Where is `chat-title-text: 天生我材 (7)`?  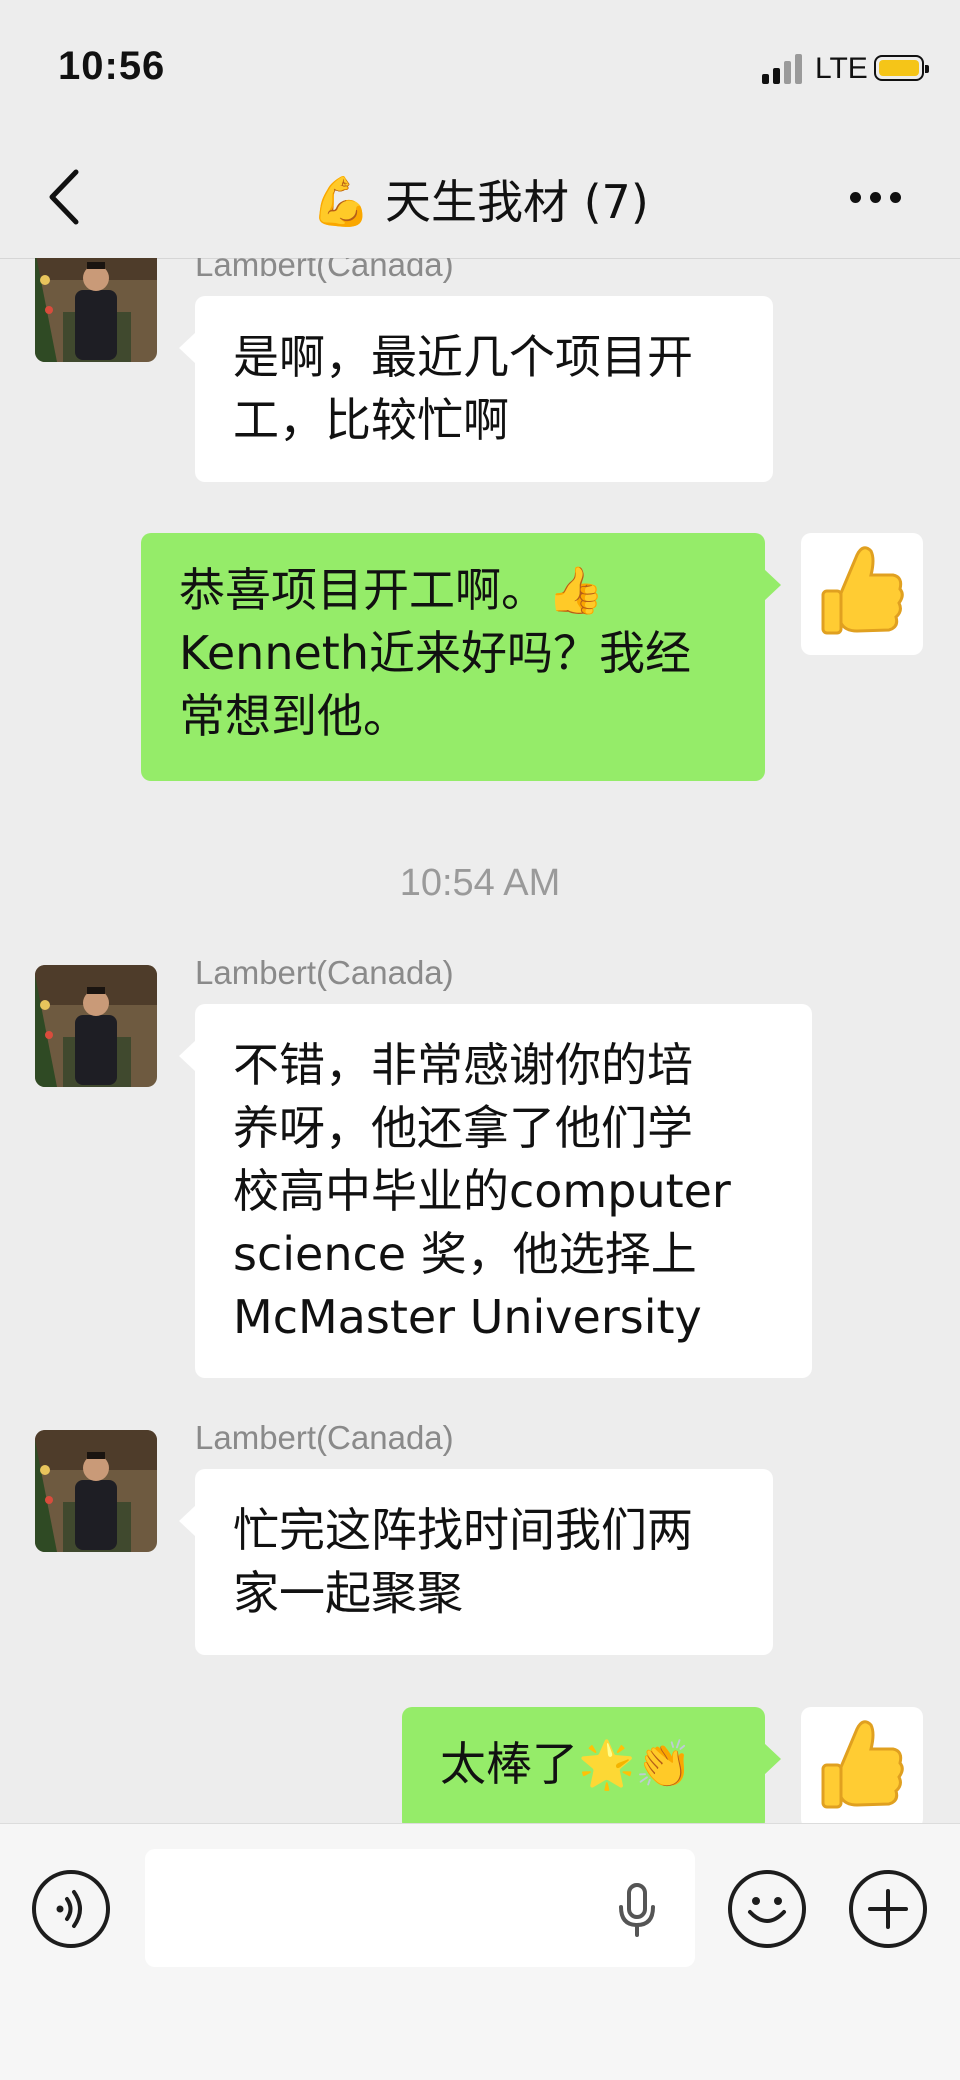 chat-title-text: 天生我材 (7) is located at coordinates (516, 202).